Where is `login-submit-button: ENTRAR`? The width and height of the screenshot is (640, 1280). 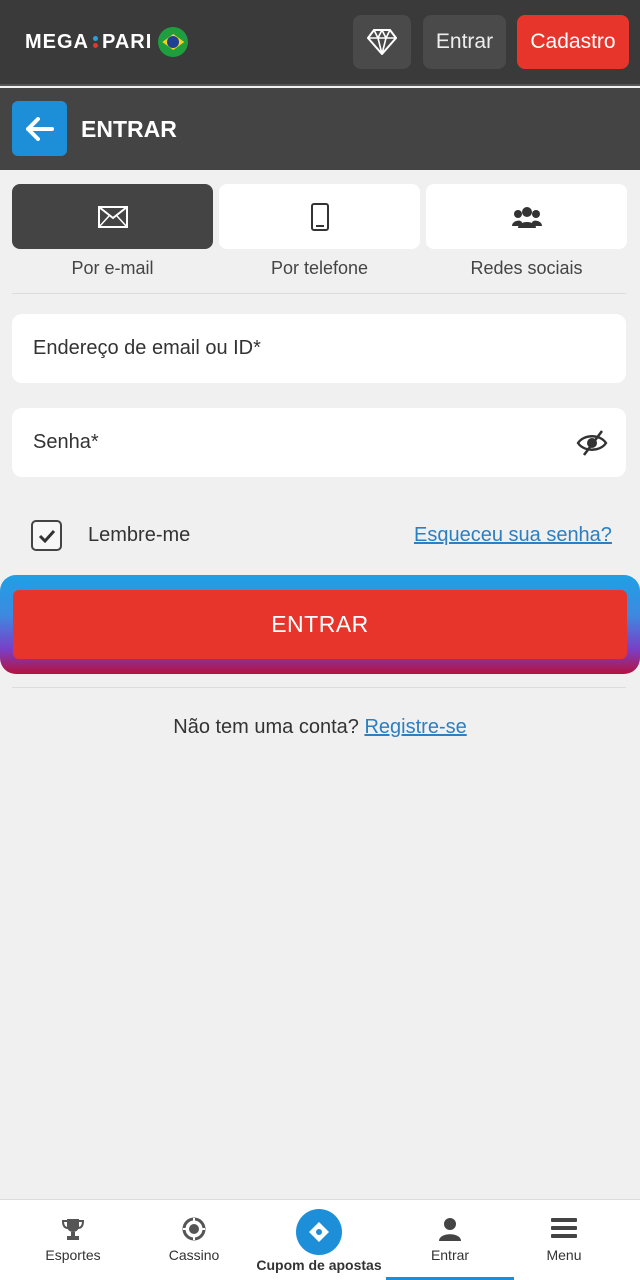 login-submit-button: ENTRAR is located at coordinates (320, 624).